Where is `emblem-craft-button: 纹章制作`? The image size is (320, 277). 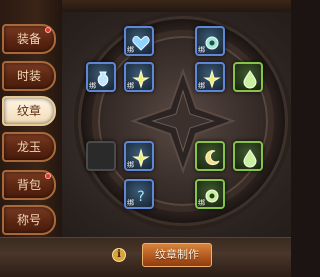 emblem-craft-button: 纹章制作 is located at coordinates (177, 255).